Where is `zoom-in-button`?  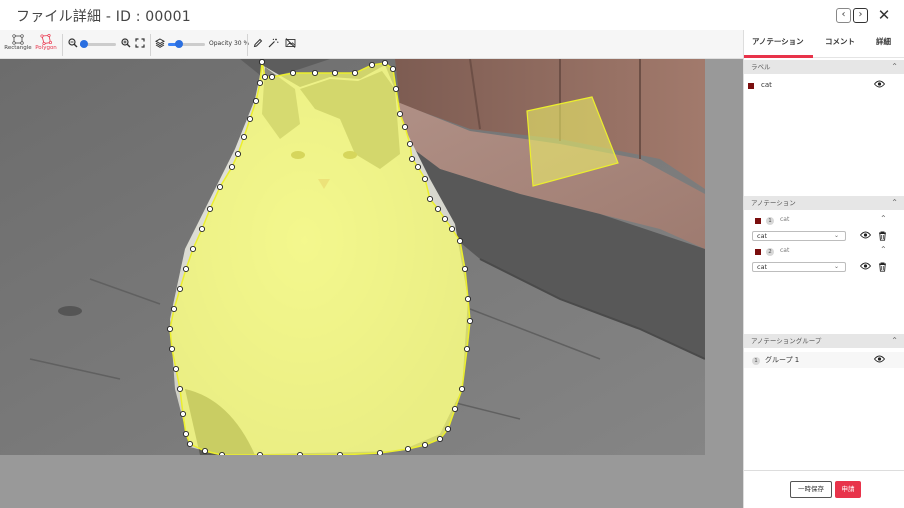
zoom-in-button is located at coordinates (125, 44).